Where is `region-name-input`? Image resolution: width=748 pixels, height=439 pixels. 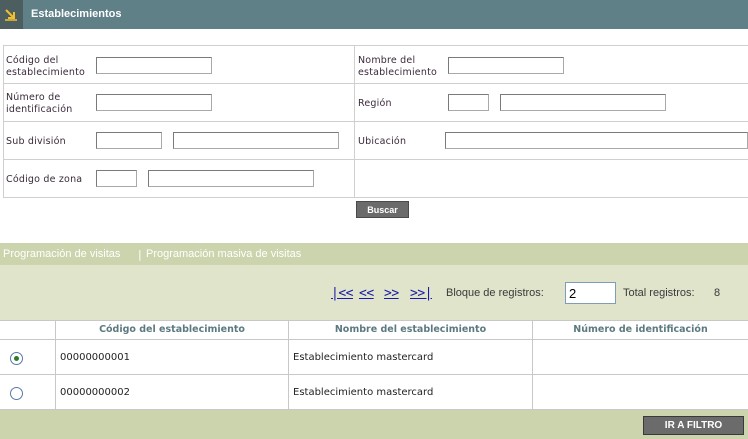 region-name-input is located at coordinates (583, 102).